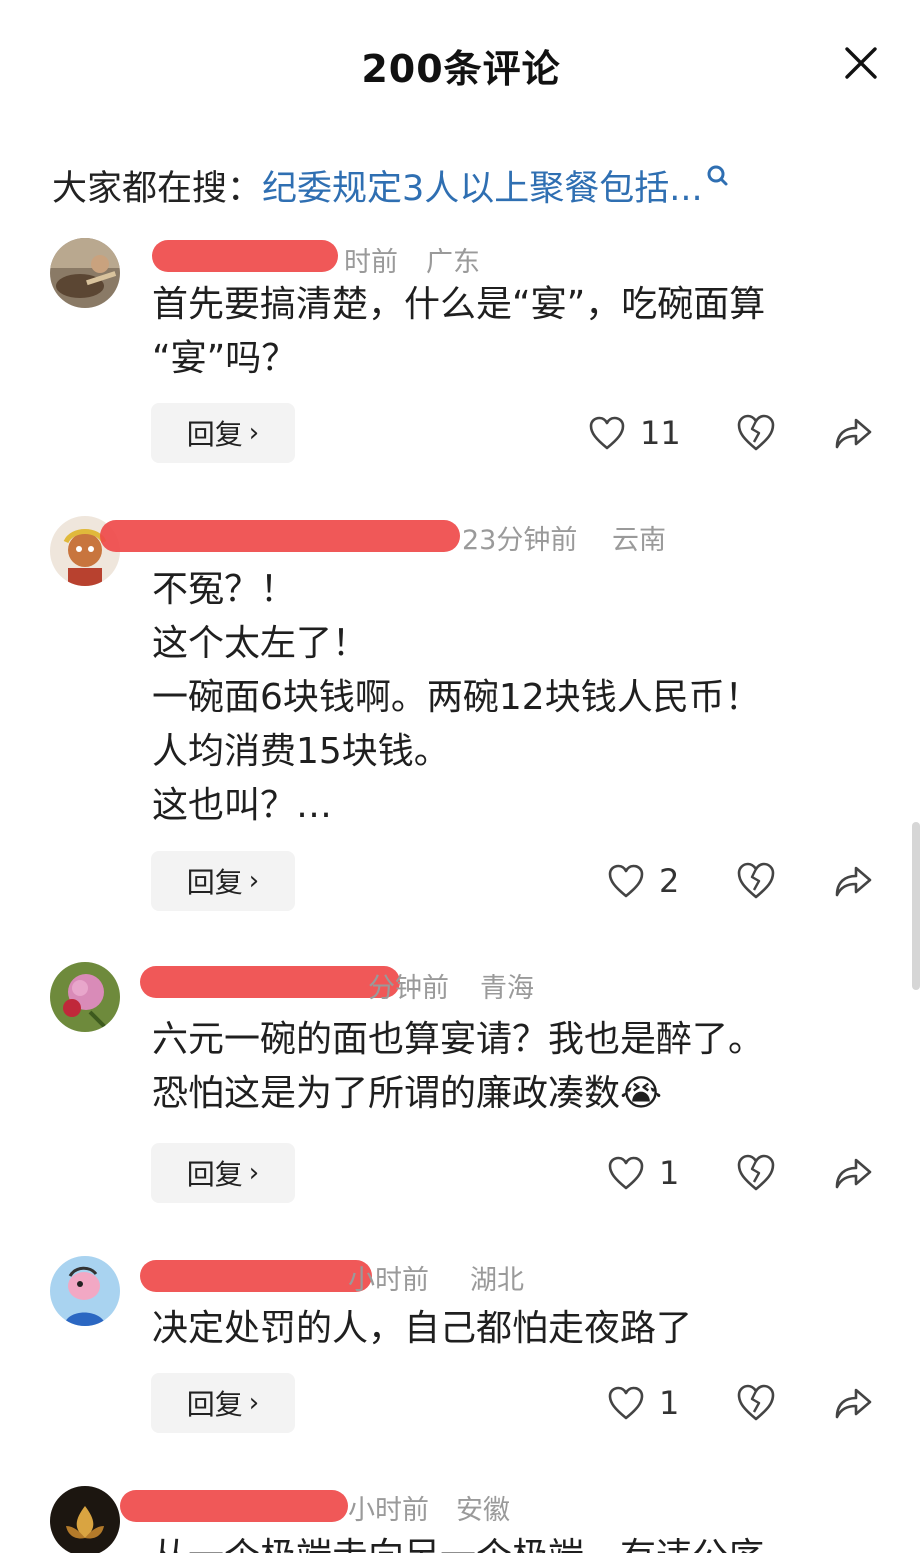  Describe the element at coordinates (453, 262) in the screenshot. I see `comment-location: 广东` at that location.